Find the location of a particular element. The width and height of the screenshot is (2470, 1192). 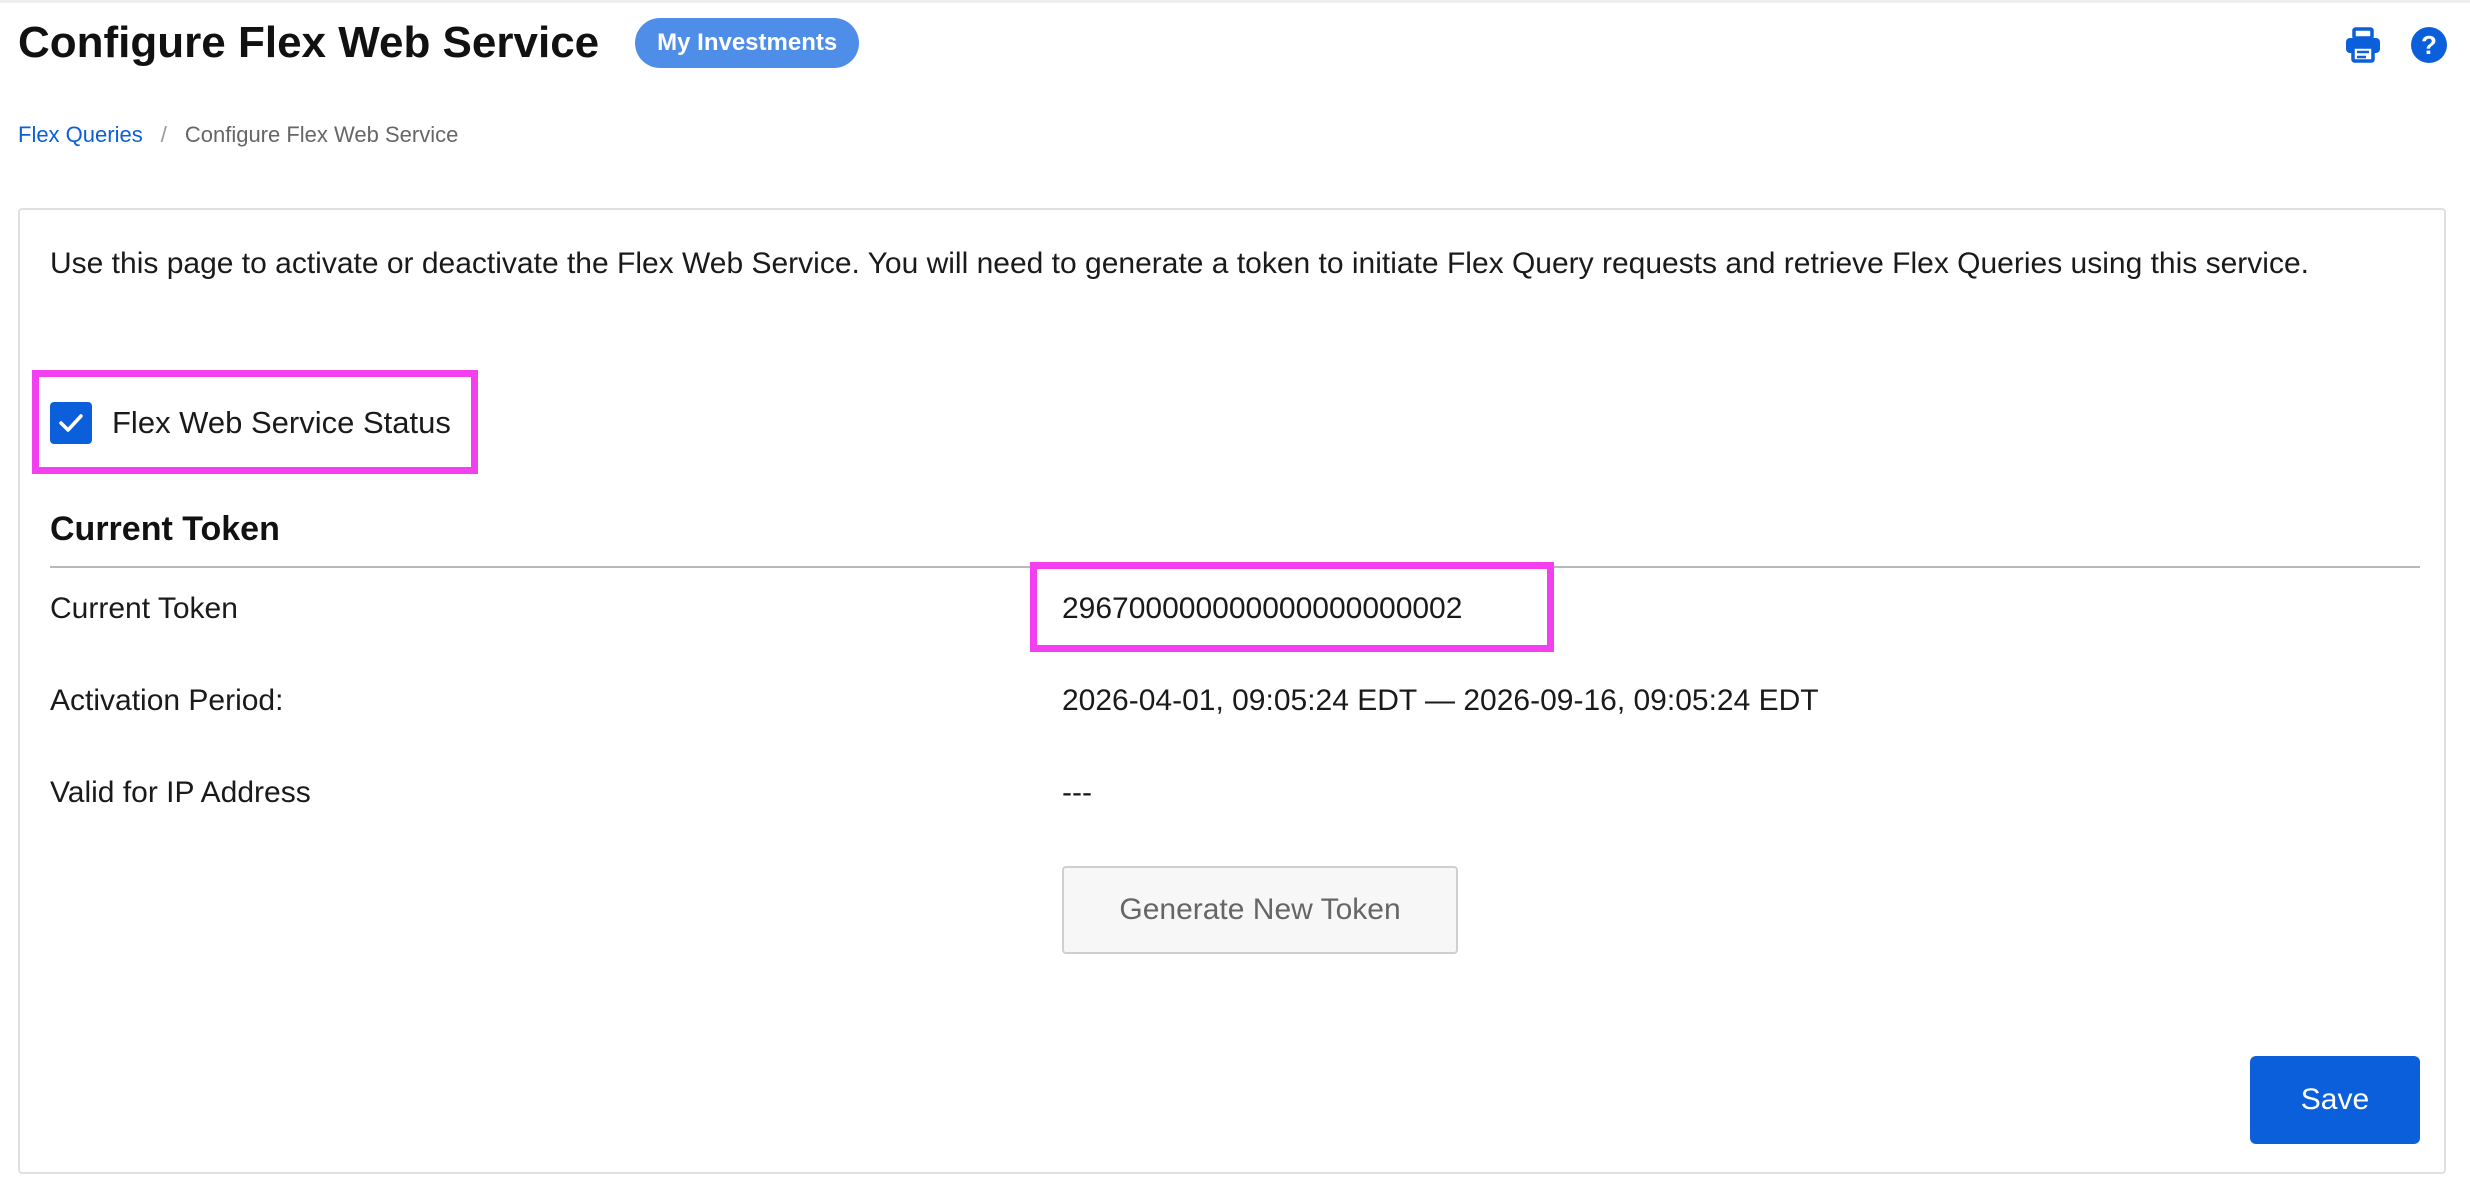

top-border is located at coordinates (1235, 1).